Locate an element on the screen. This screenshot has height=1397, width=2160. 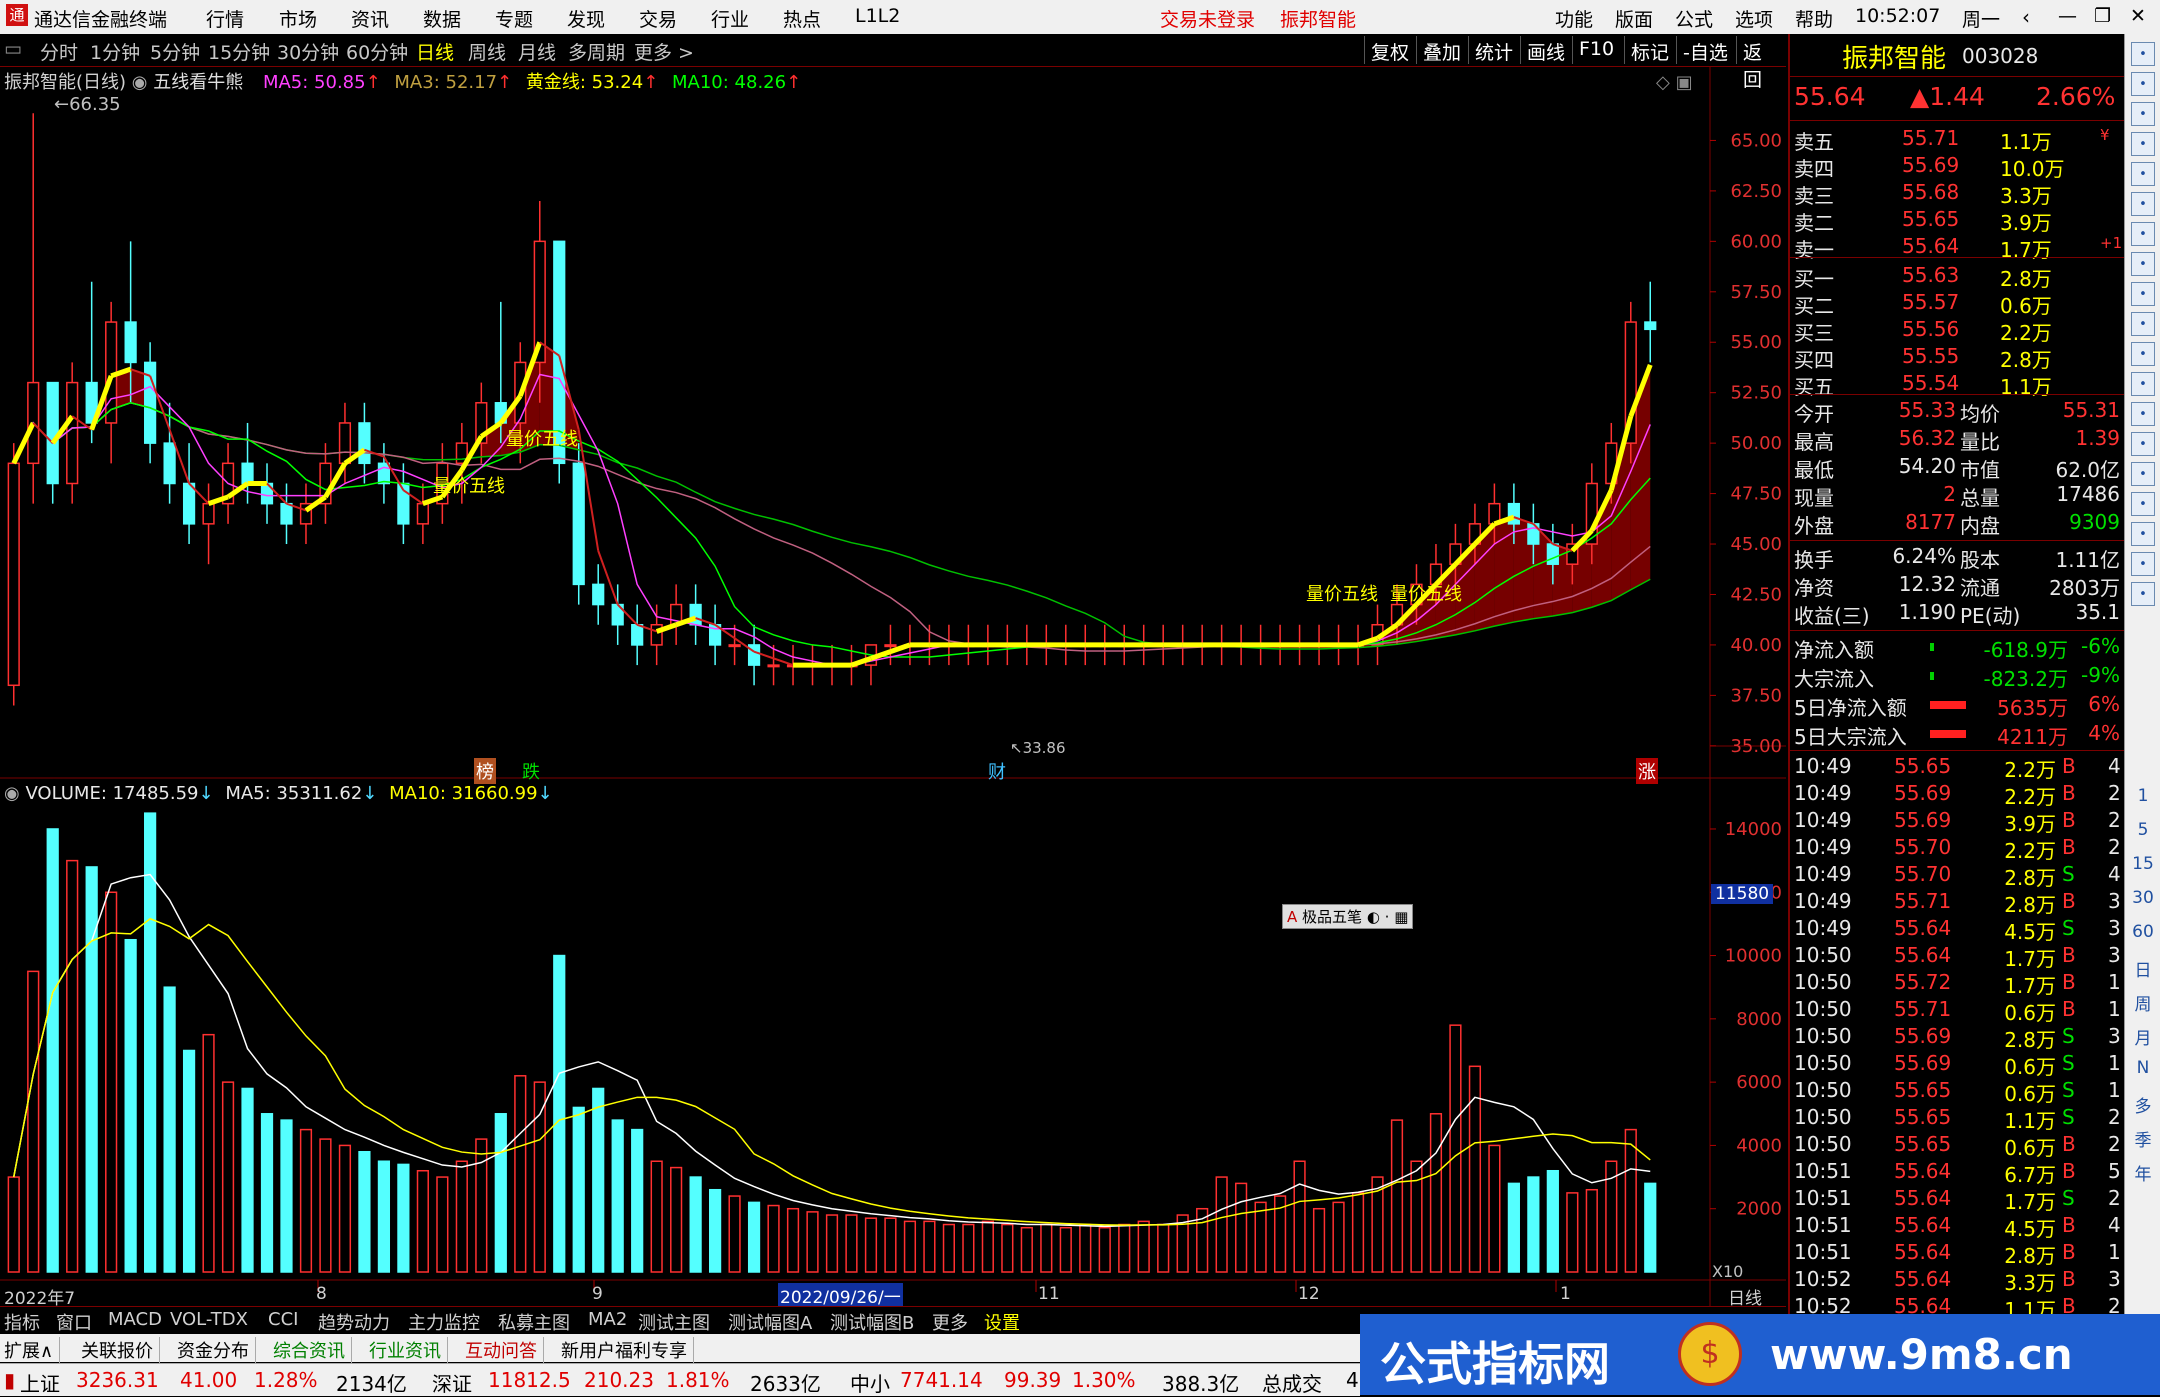
sz-label: 深证 is located at coordinates (452, 1382).